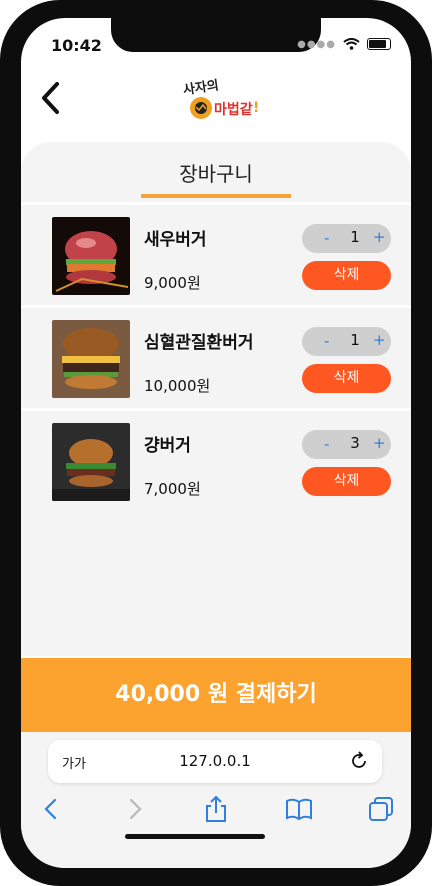  Describe the element at coordinates (379, 44) in the screenshot. I see `battery-icon` at that location.